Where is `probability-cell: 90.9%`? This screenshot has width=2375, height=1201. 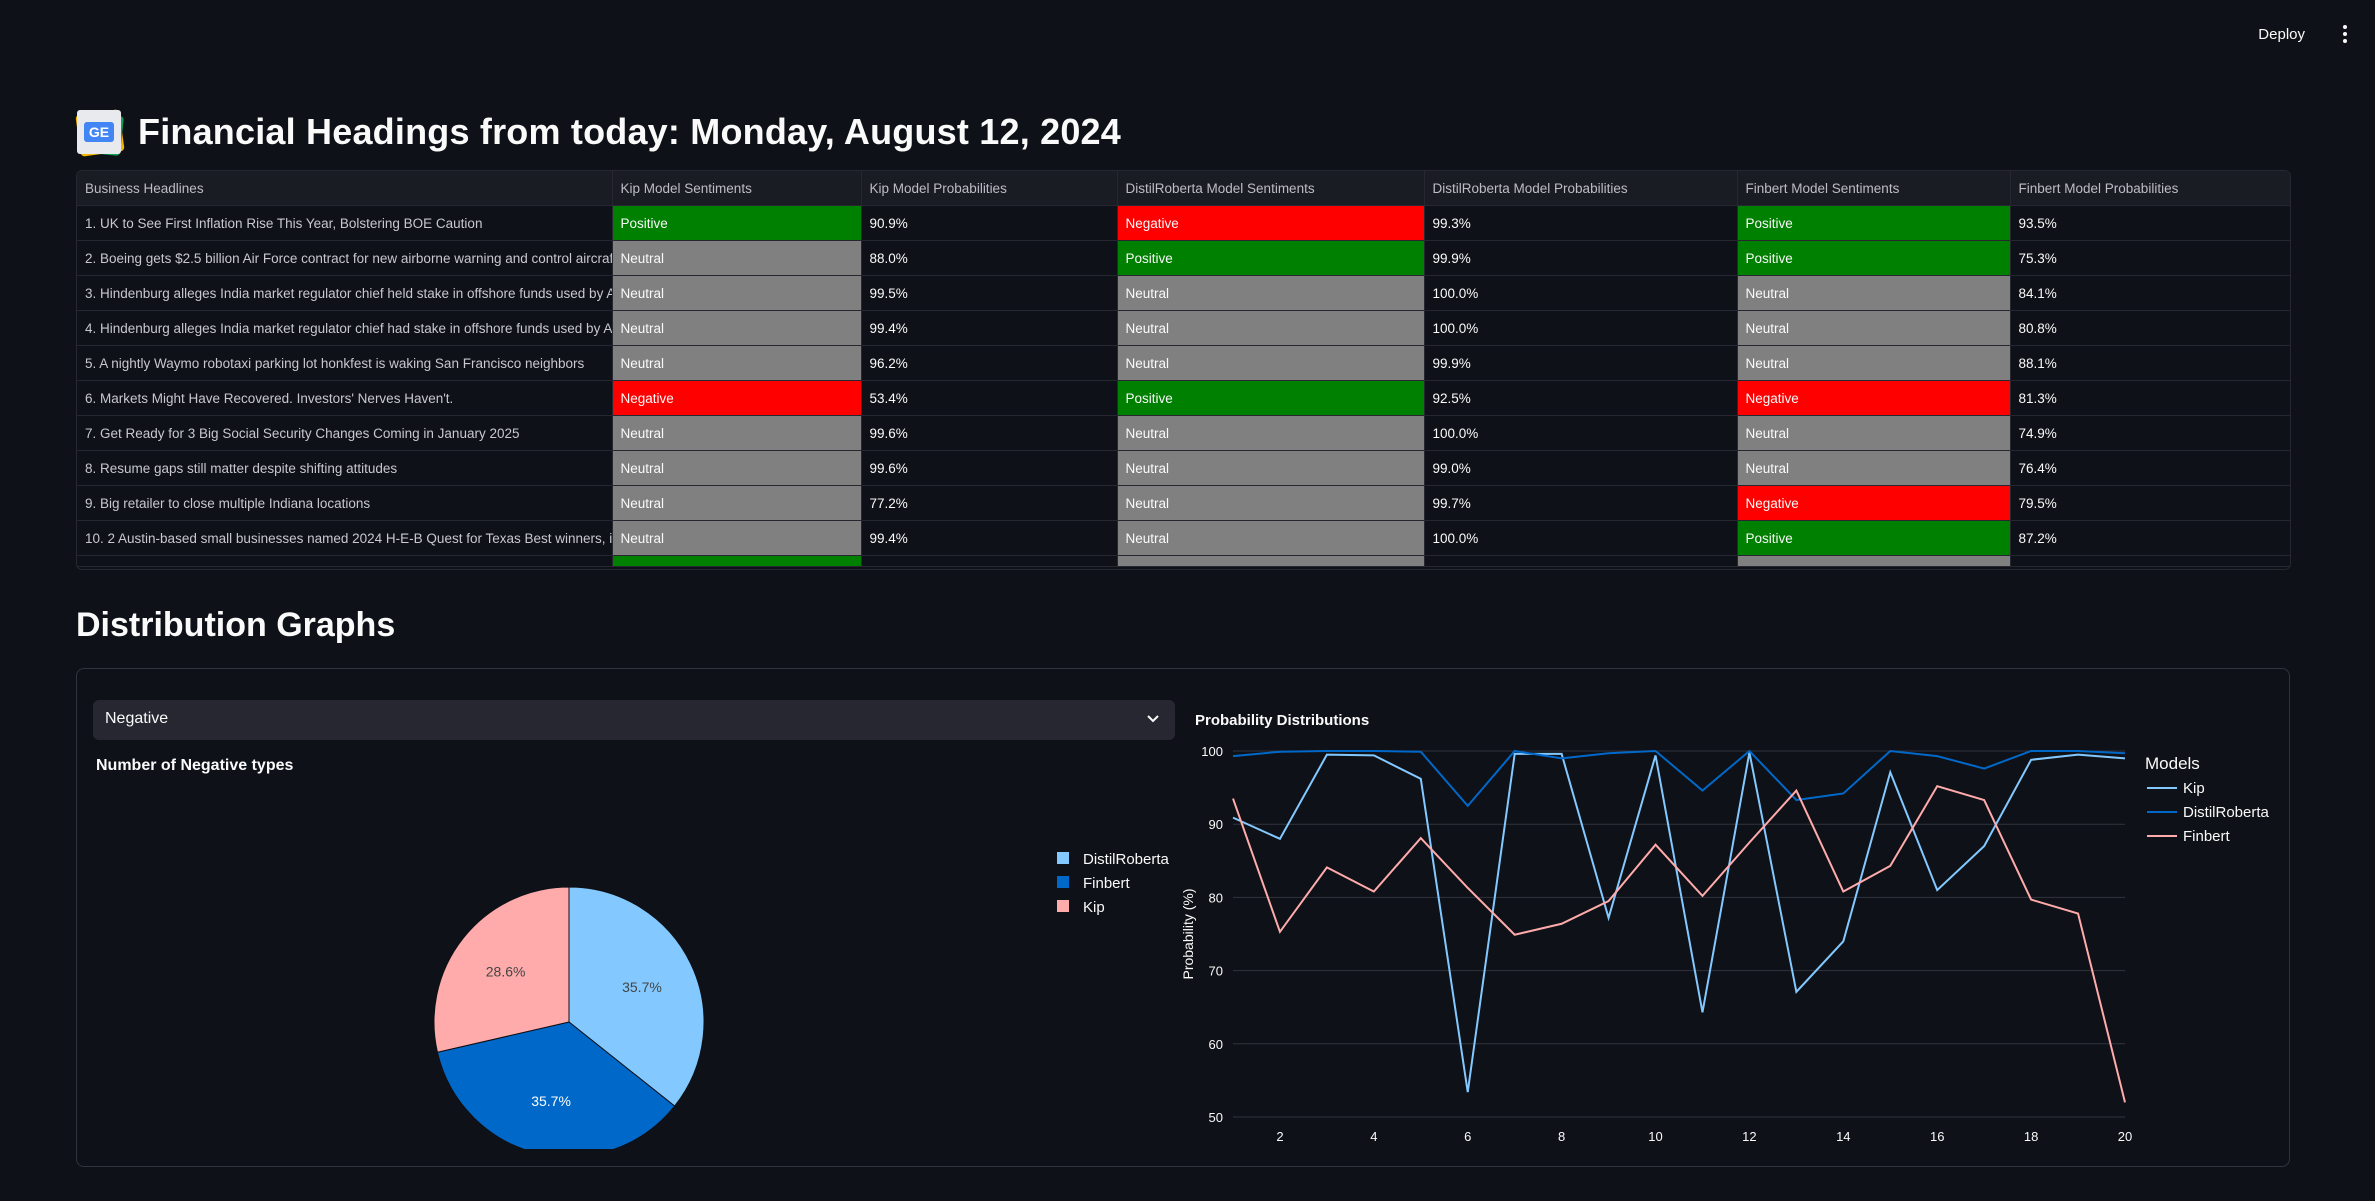
probability-cell: 90.9% is located at coordinates (989, 223).